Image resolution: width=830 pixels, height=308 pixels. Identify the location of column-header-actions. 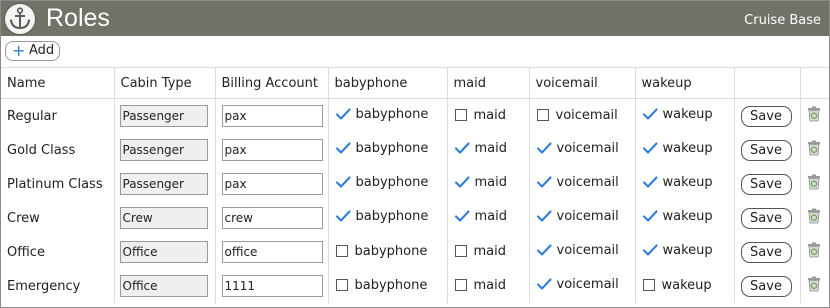
(766, 83).